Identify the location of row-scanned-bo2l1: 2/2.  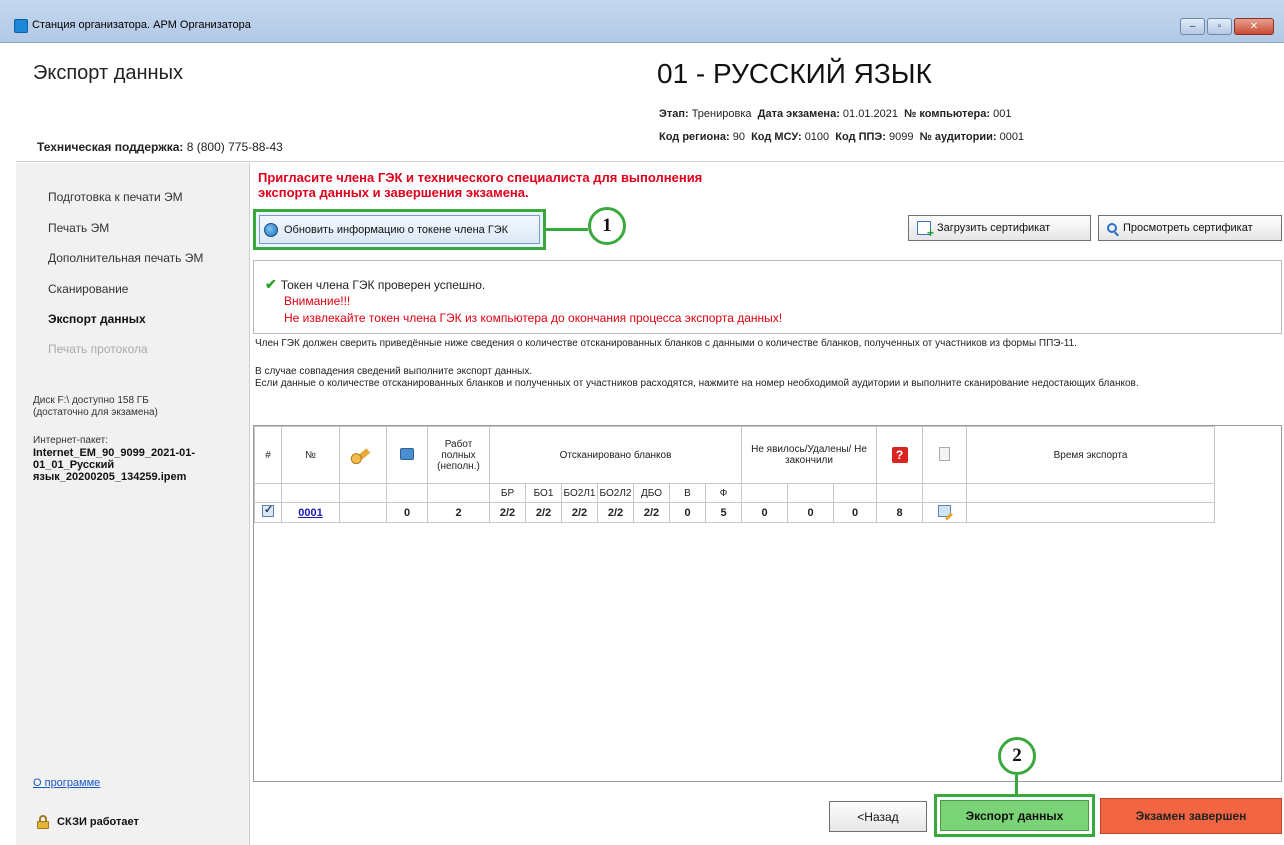
(579, 512).